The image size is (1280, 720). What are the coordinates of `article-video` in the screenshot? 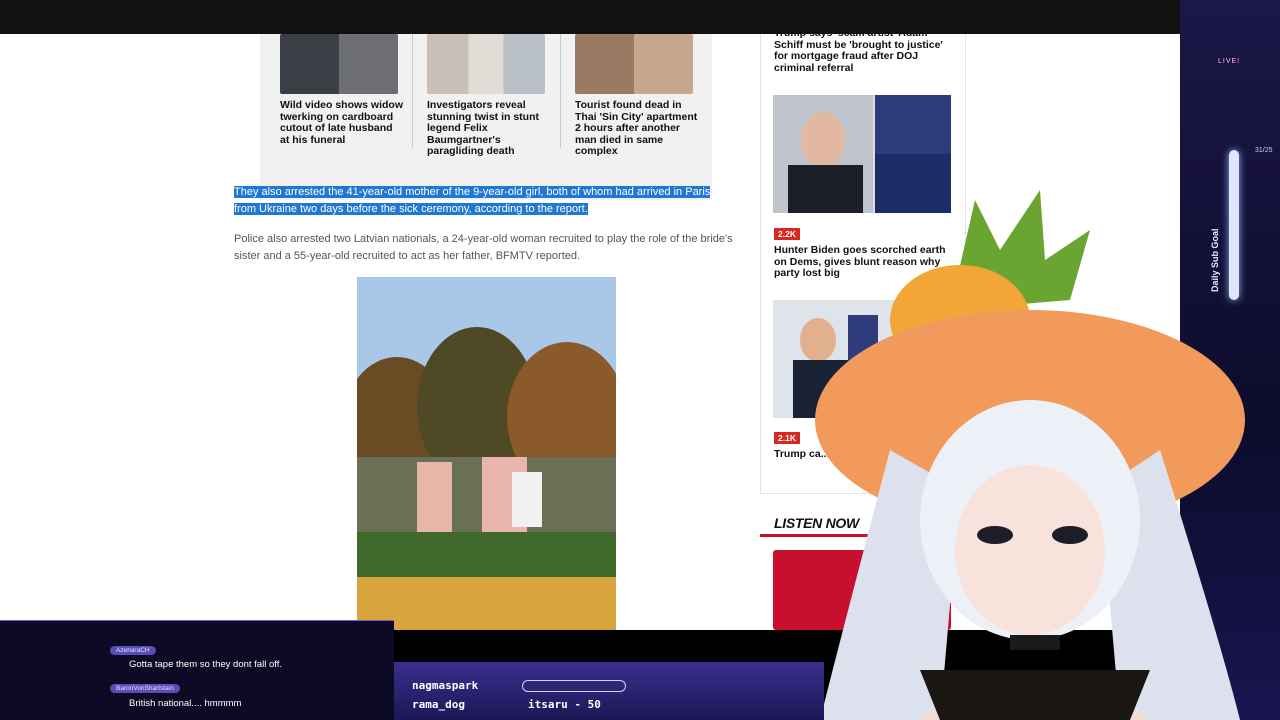 It's located at (486, 453).